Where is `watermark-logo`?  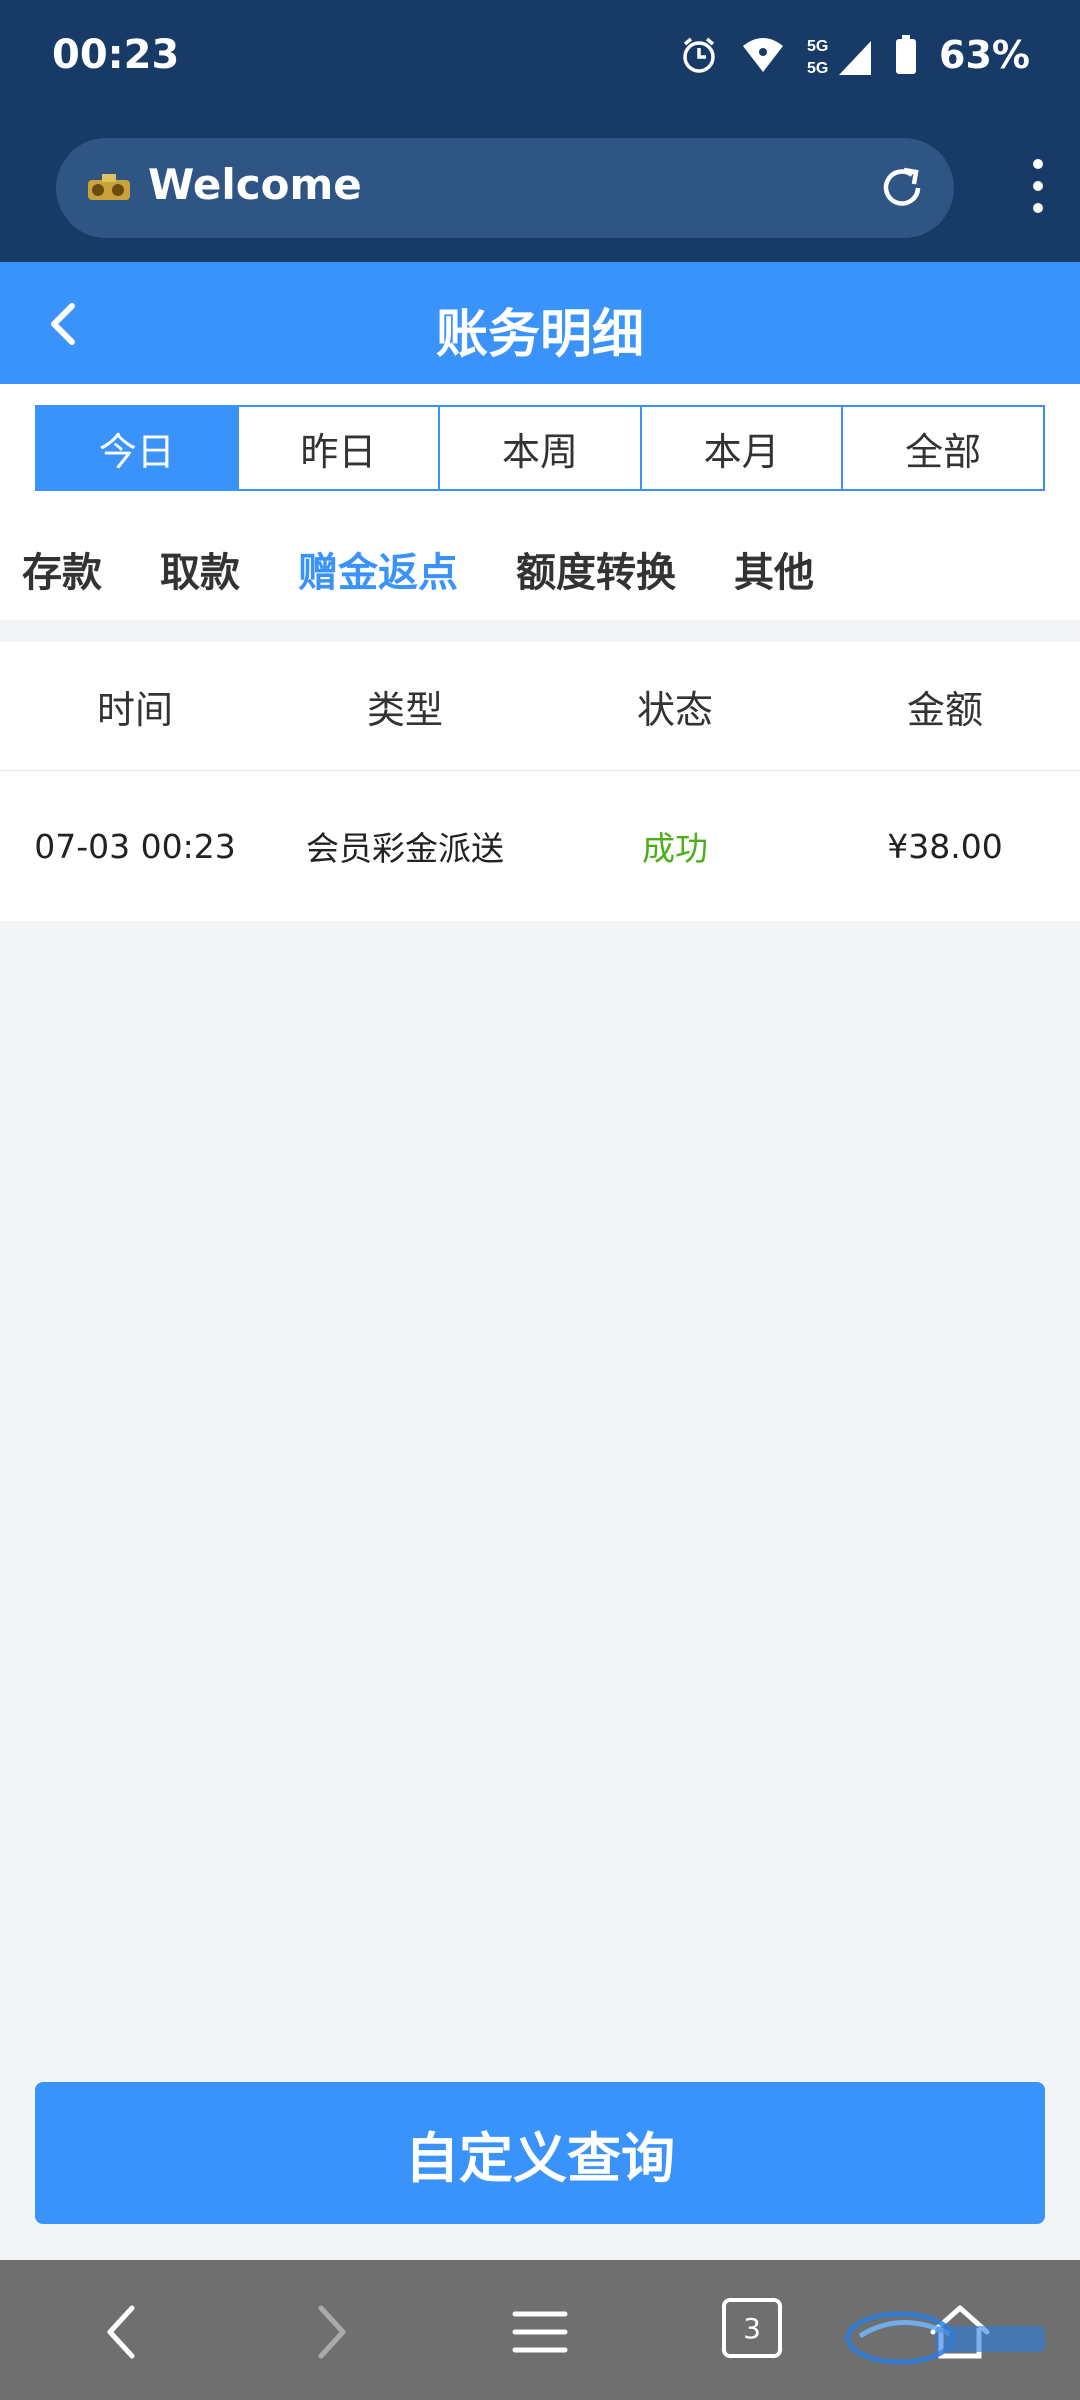 watermark-logo is located at coordinates (950, 2335).